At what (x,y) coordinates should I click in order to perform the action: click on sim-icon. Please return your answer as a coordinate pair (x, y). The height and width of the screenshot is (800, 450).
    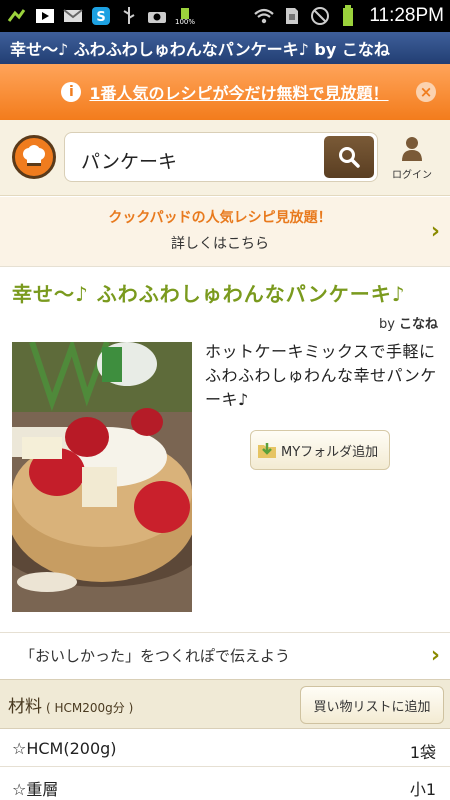
    Looking at the image, I should click on (292, 16).